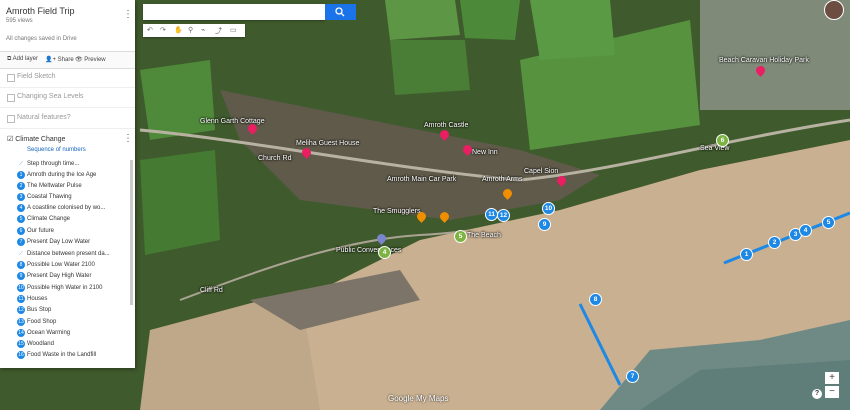  Describe the element at coordinates (502, 179) in the screenshot. I see `place-label: Amroth Arms` at that location.